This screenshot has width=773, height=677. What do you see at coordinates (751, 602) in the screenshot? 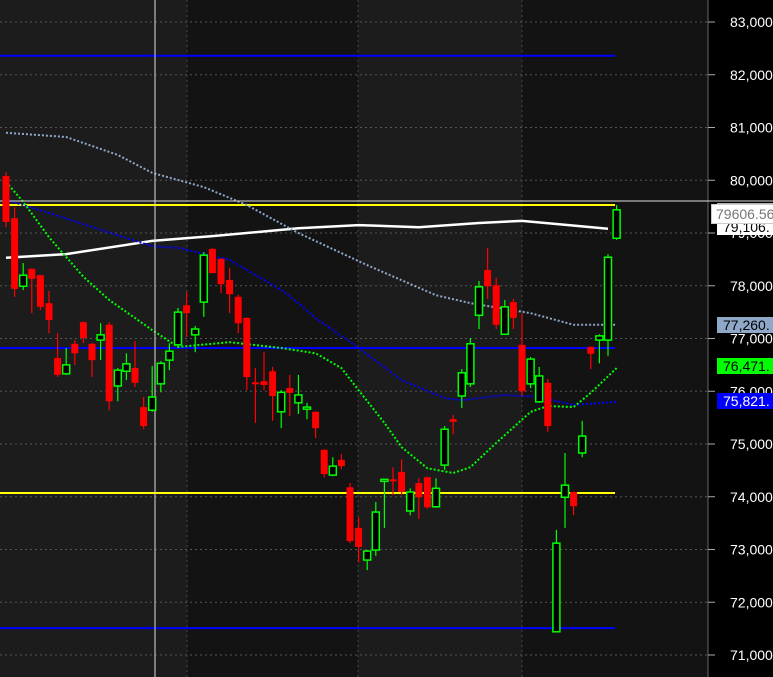
I see `y-tick-label: 72,000` at bounding box center [751, 602].